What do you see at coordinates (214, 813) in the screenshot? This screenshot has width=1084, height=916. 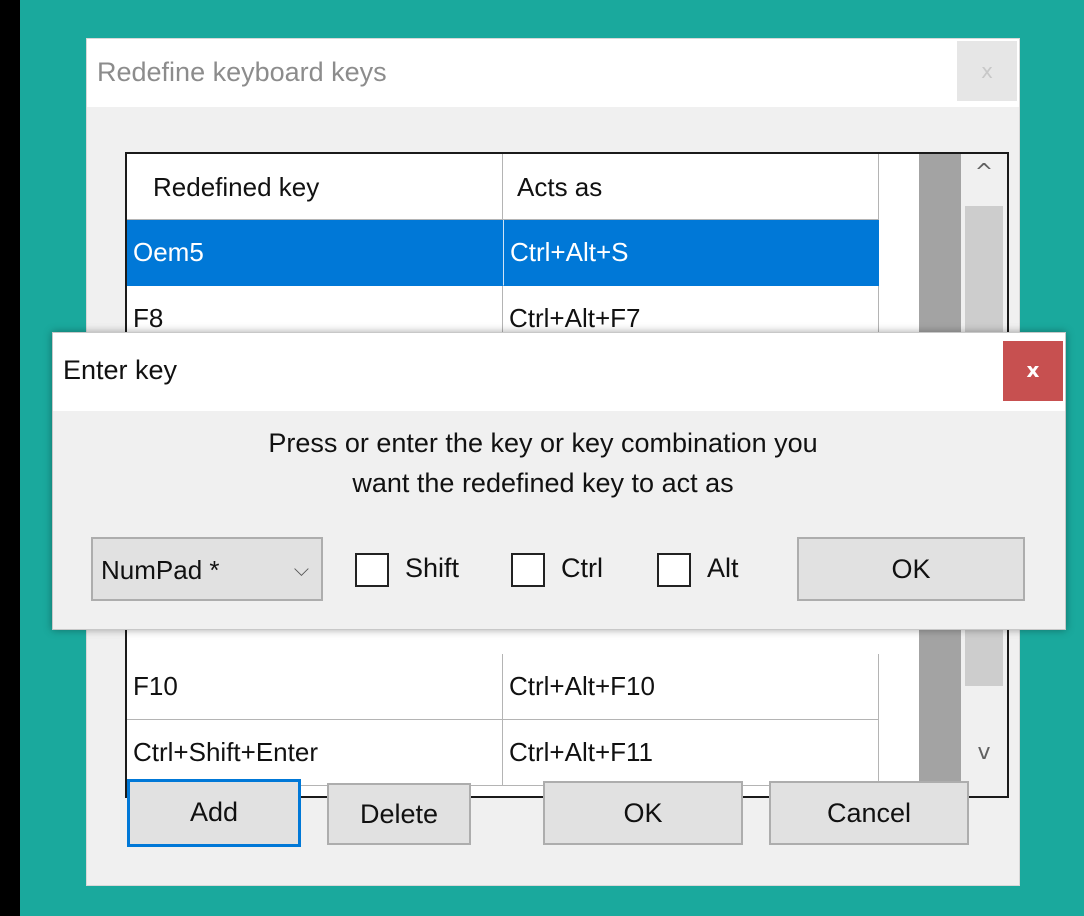 I see `add-button: Add` at bounding box center [214, 813].